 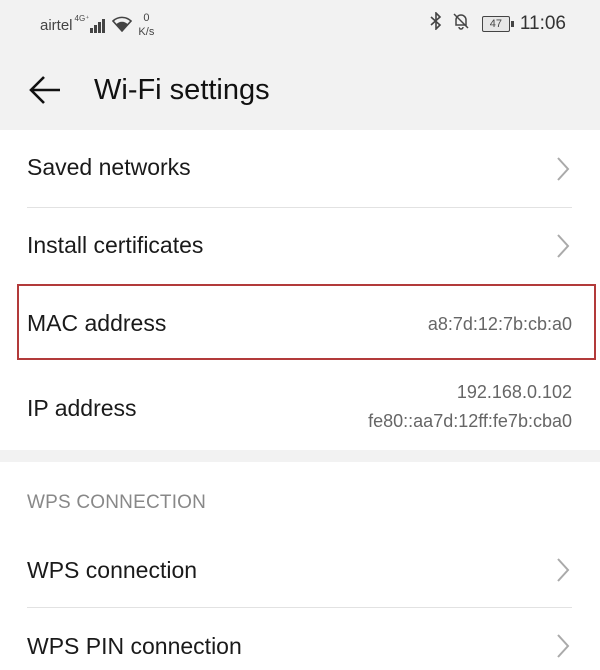 I want to click on ipv6-address-value: fe80::aa7d:12ff:fe7b:cba0, so click(x=470, y=421).